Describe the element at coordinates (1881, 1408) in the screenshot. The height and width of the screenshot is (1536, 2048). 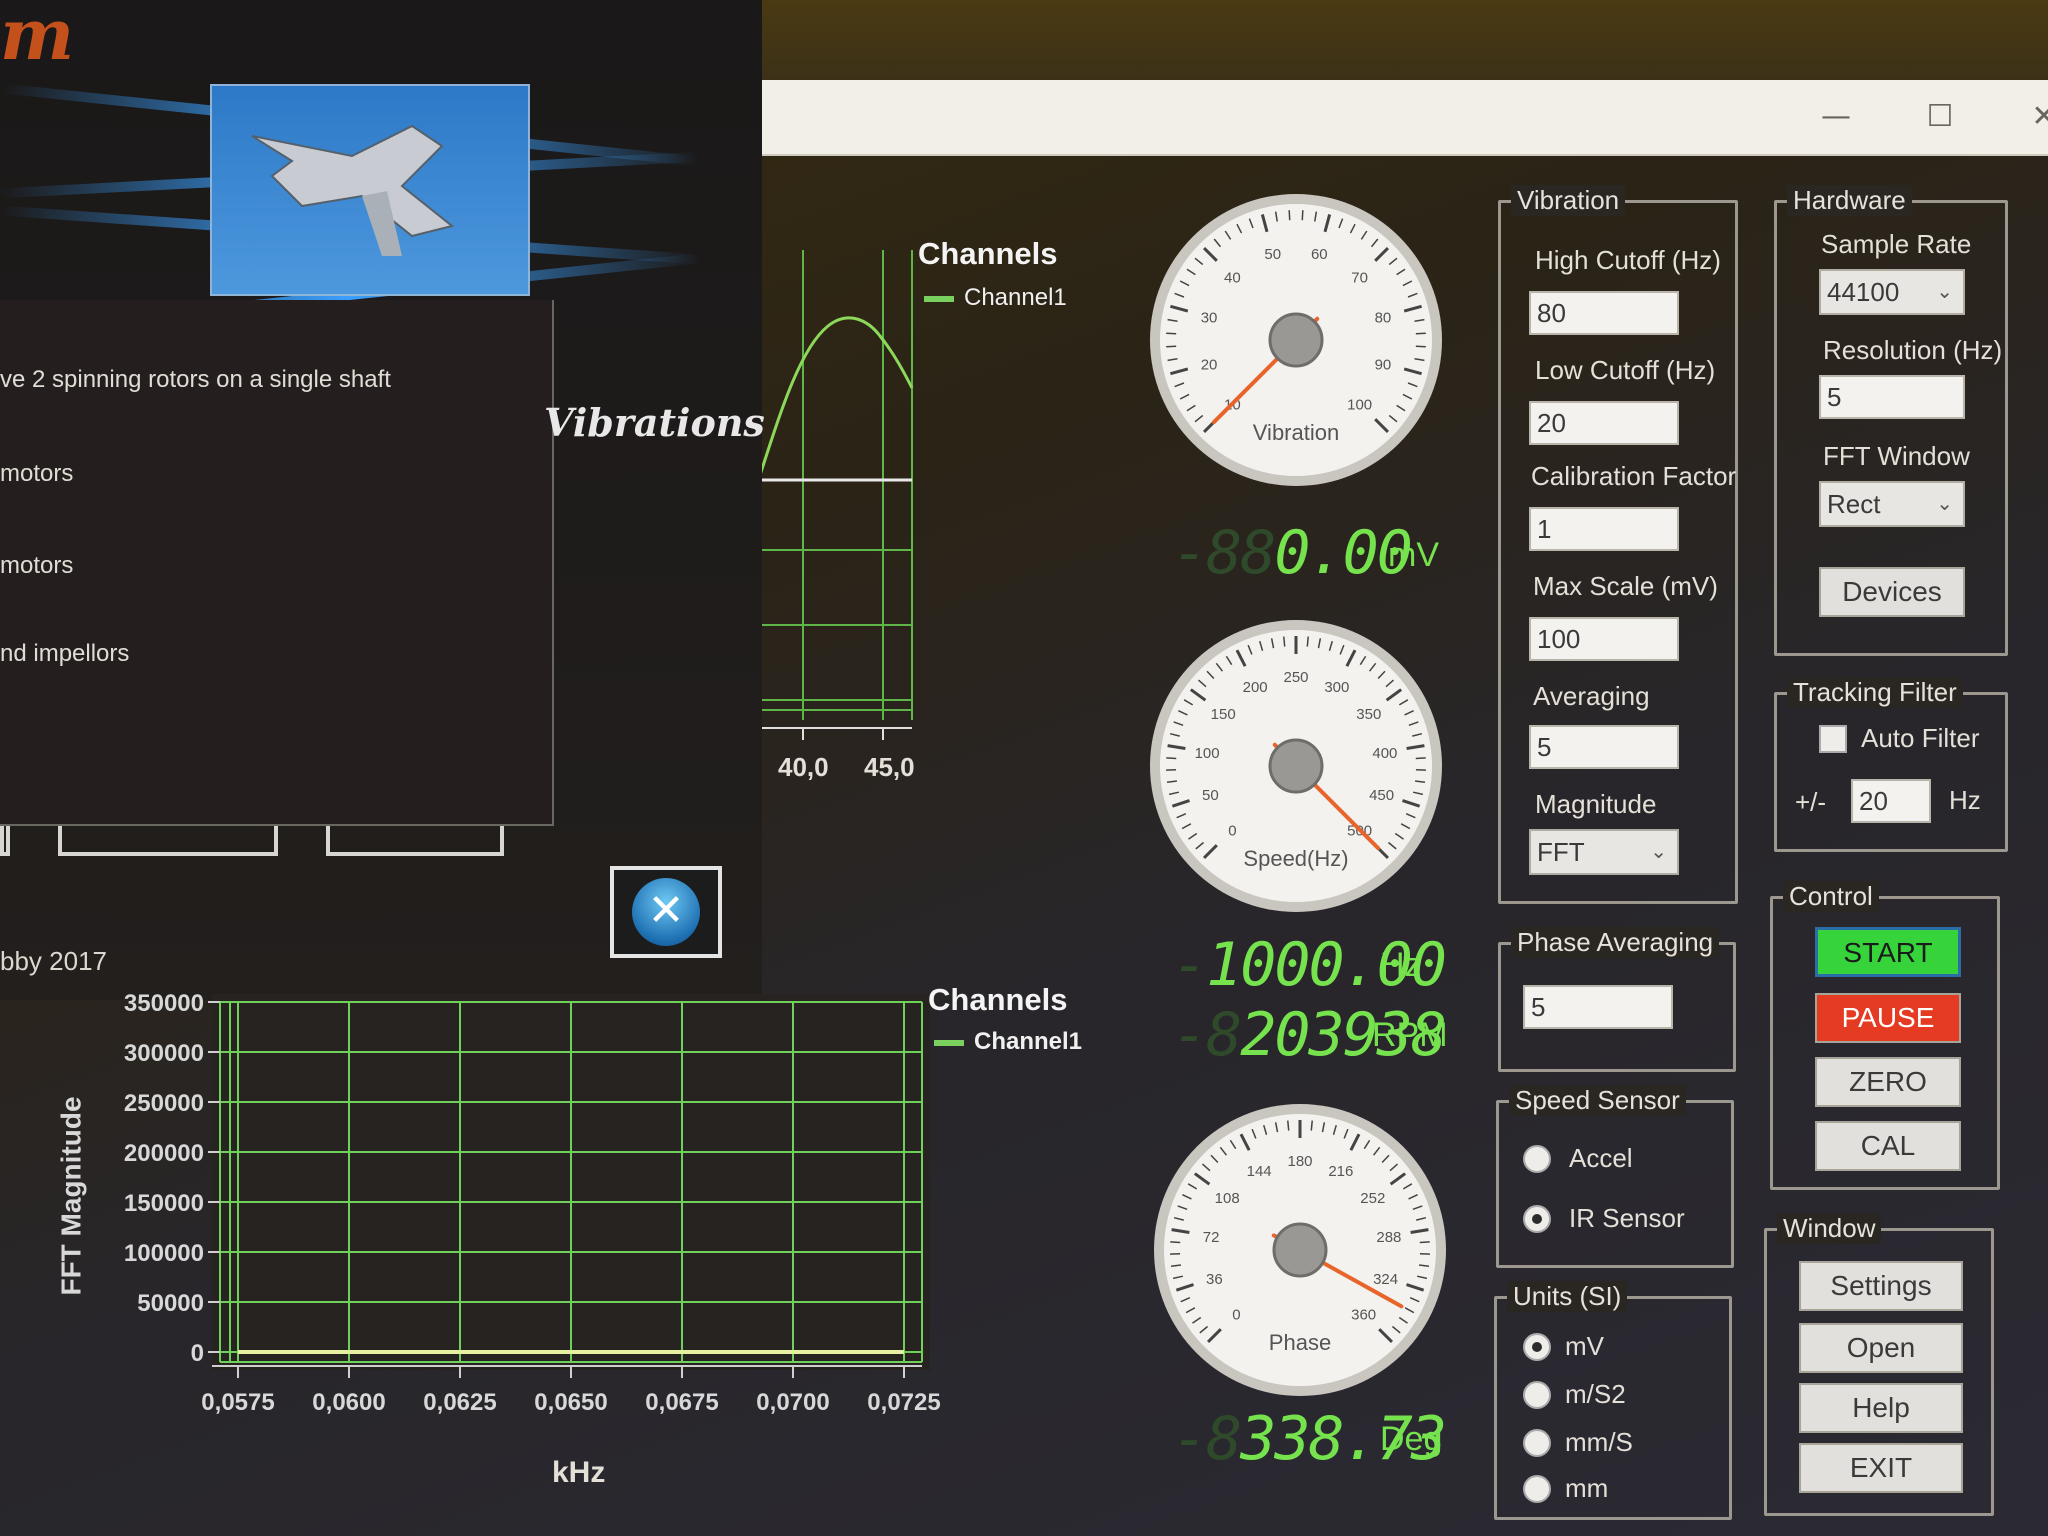
I see `help-button: Help` at that location.